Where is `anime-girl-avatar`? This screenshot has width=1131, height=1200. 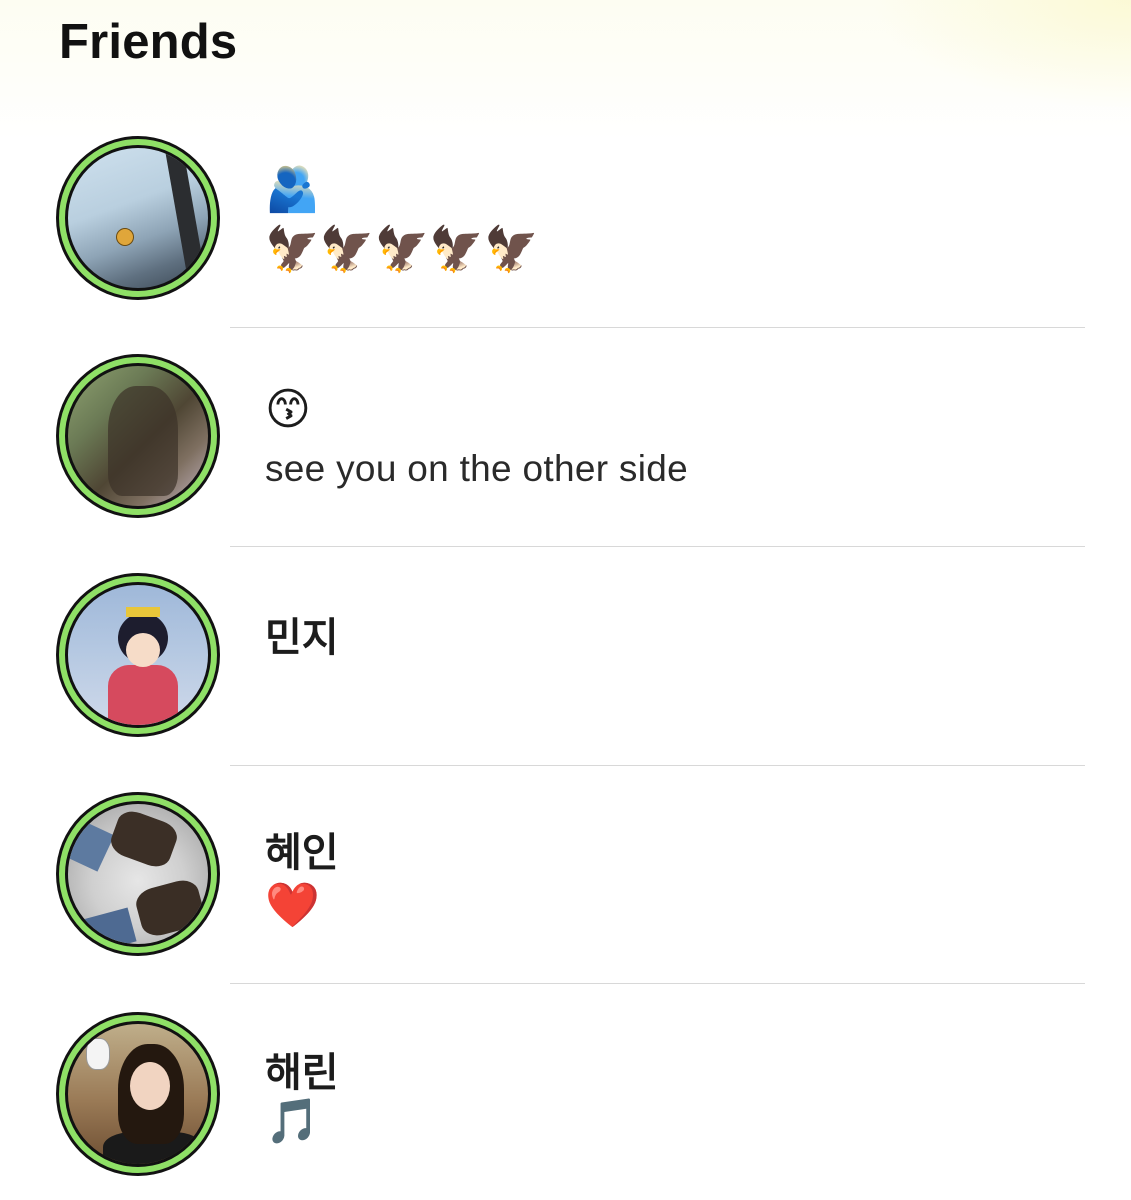
anime-girl-avatar is located at coordinates (138, 655).